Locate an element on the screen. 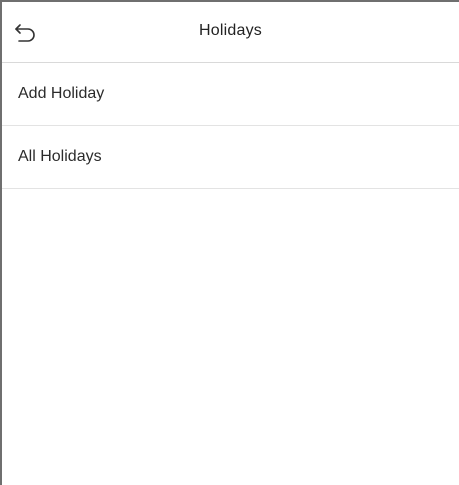 This screenshot has width=459, height=485. header-bar: Holidays is located at coordinates (230, 32).